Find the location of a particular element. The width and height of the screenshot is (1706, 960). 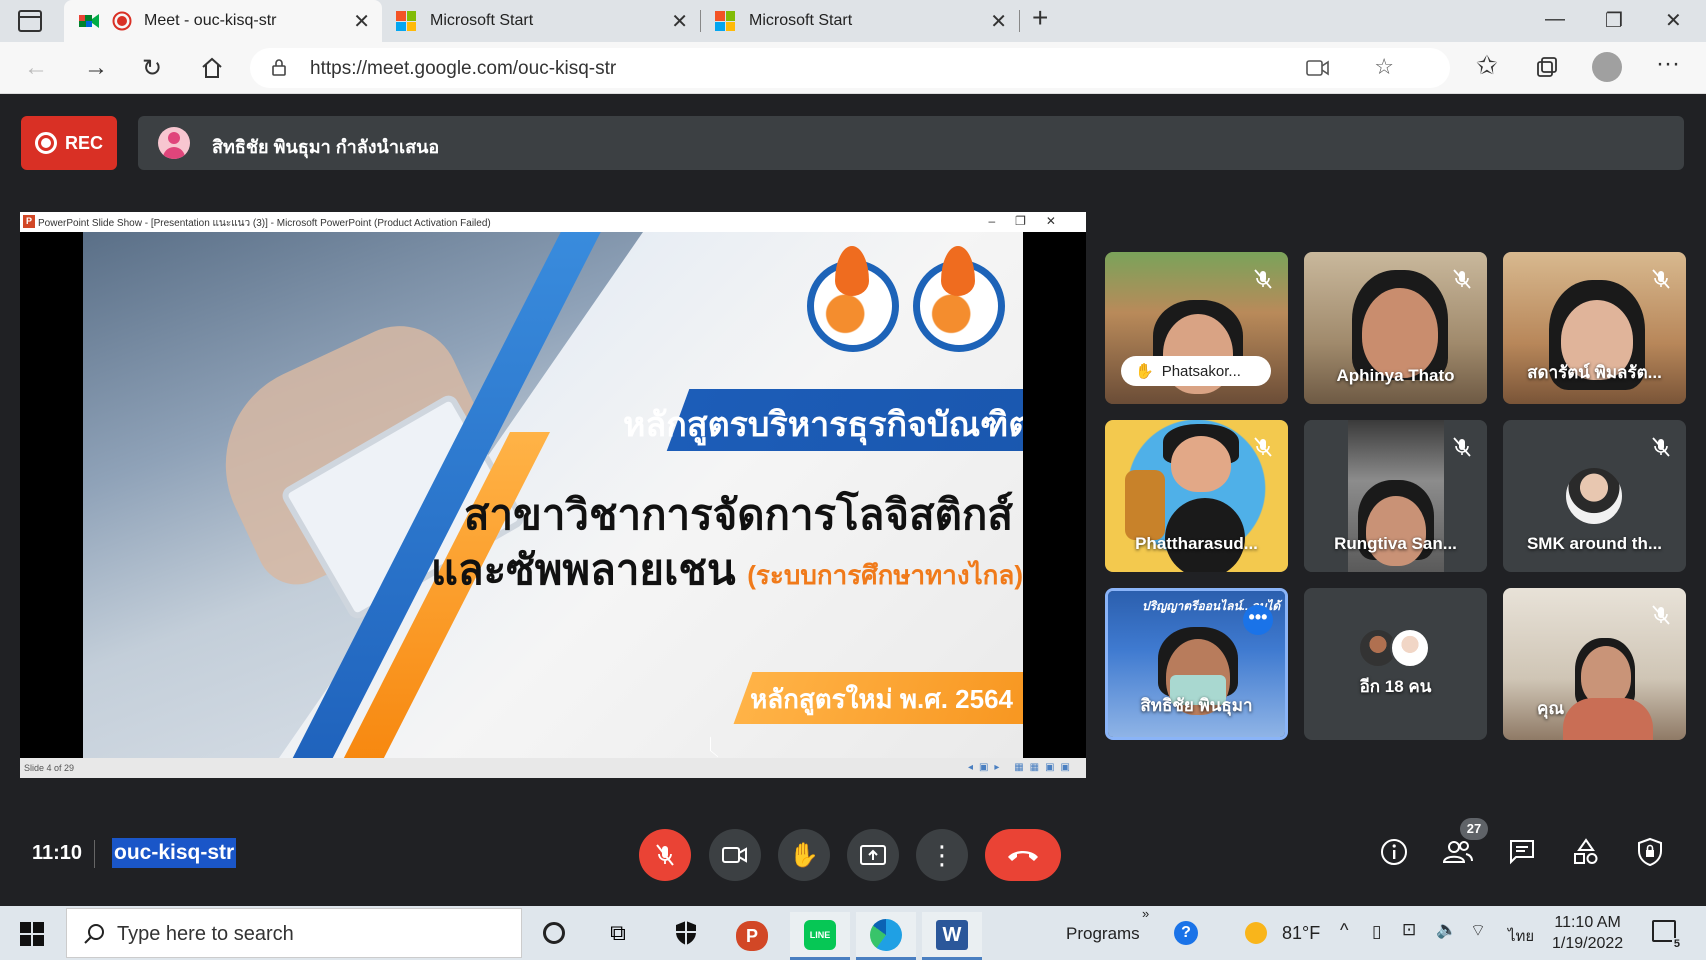

more-participants-tile: อีก 18 คน is located at coordinates (1395, 664).